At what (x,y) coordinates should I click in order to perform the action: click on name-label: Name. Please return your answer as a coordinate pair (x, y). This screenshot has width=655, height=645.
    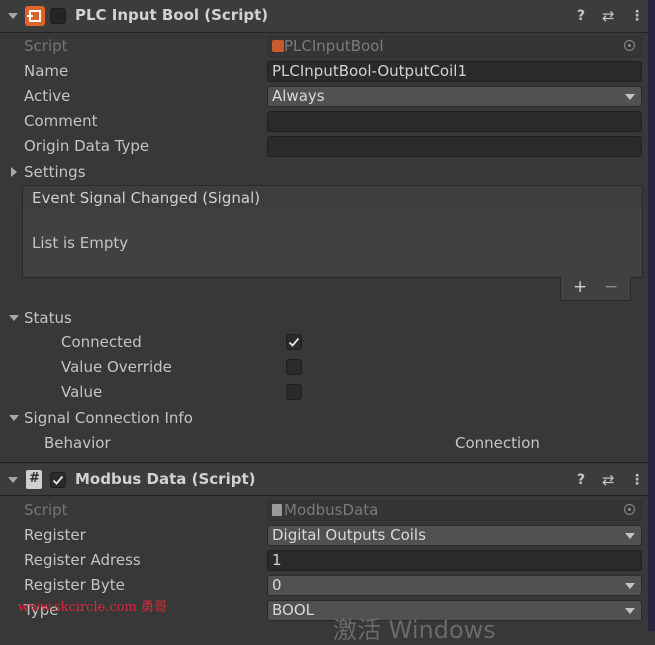
    Looking at the image, I should click on (46, 71).